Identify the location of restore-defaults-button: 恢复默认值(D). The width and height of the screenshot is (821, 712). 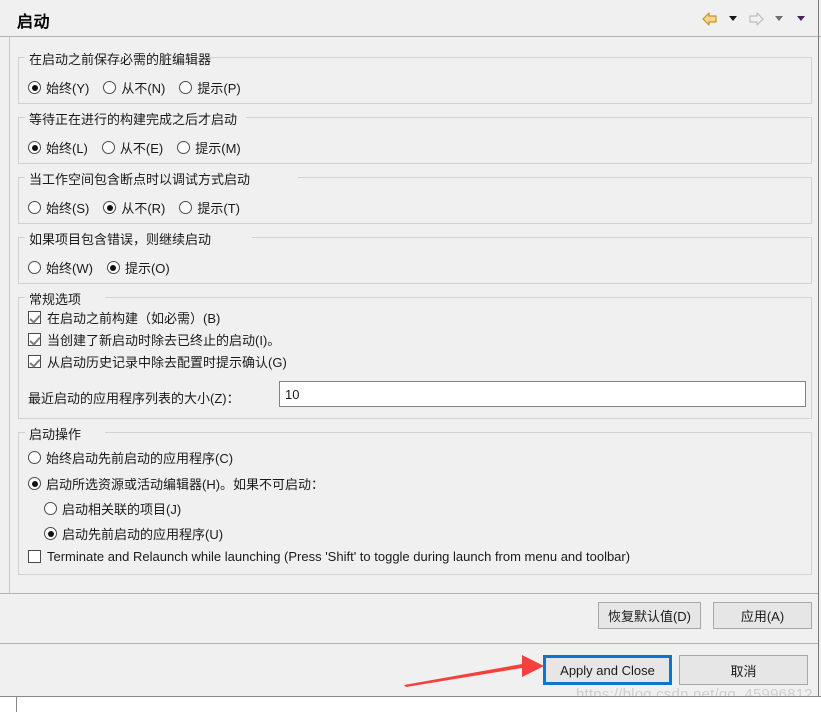
(649, 615).